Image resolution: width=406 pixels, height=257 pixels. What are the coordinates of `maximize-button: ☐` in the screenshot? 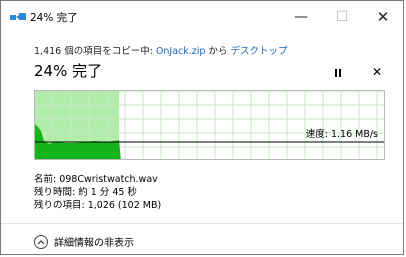 It's located at (342, 17).